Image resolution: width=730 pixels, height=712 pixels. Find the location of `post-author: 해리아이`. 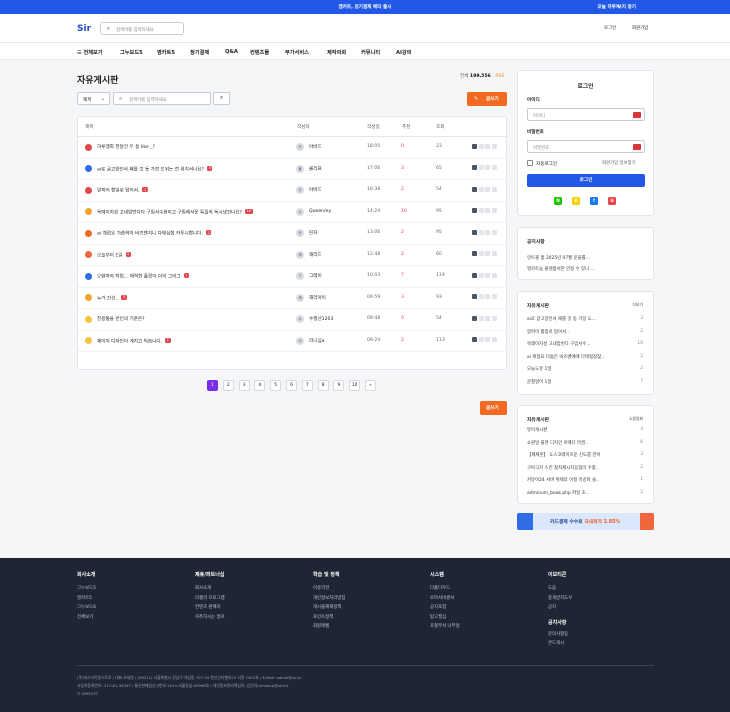

post-author: 해리아이 is located at coordinates (317, 298).